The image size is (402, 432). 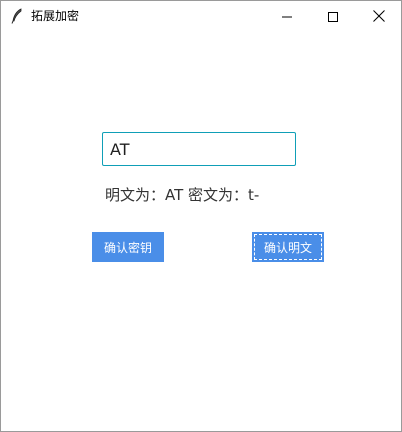 I want to click on minimize-icon, so click(x=287, y=16).